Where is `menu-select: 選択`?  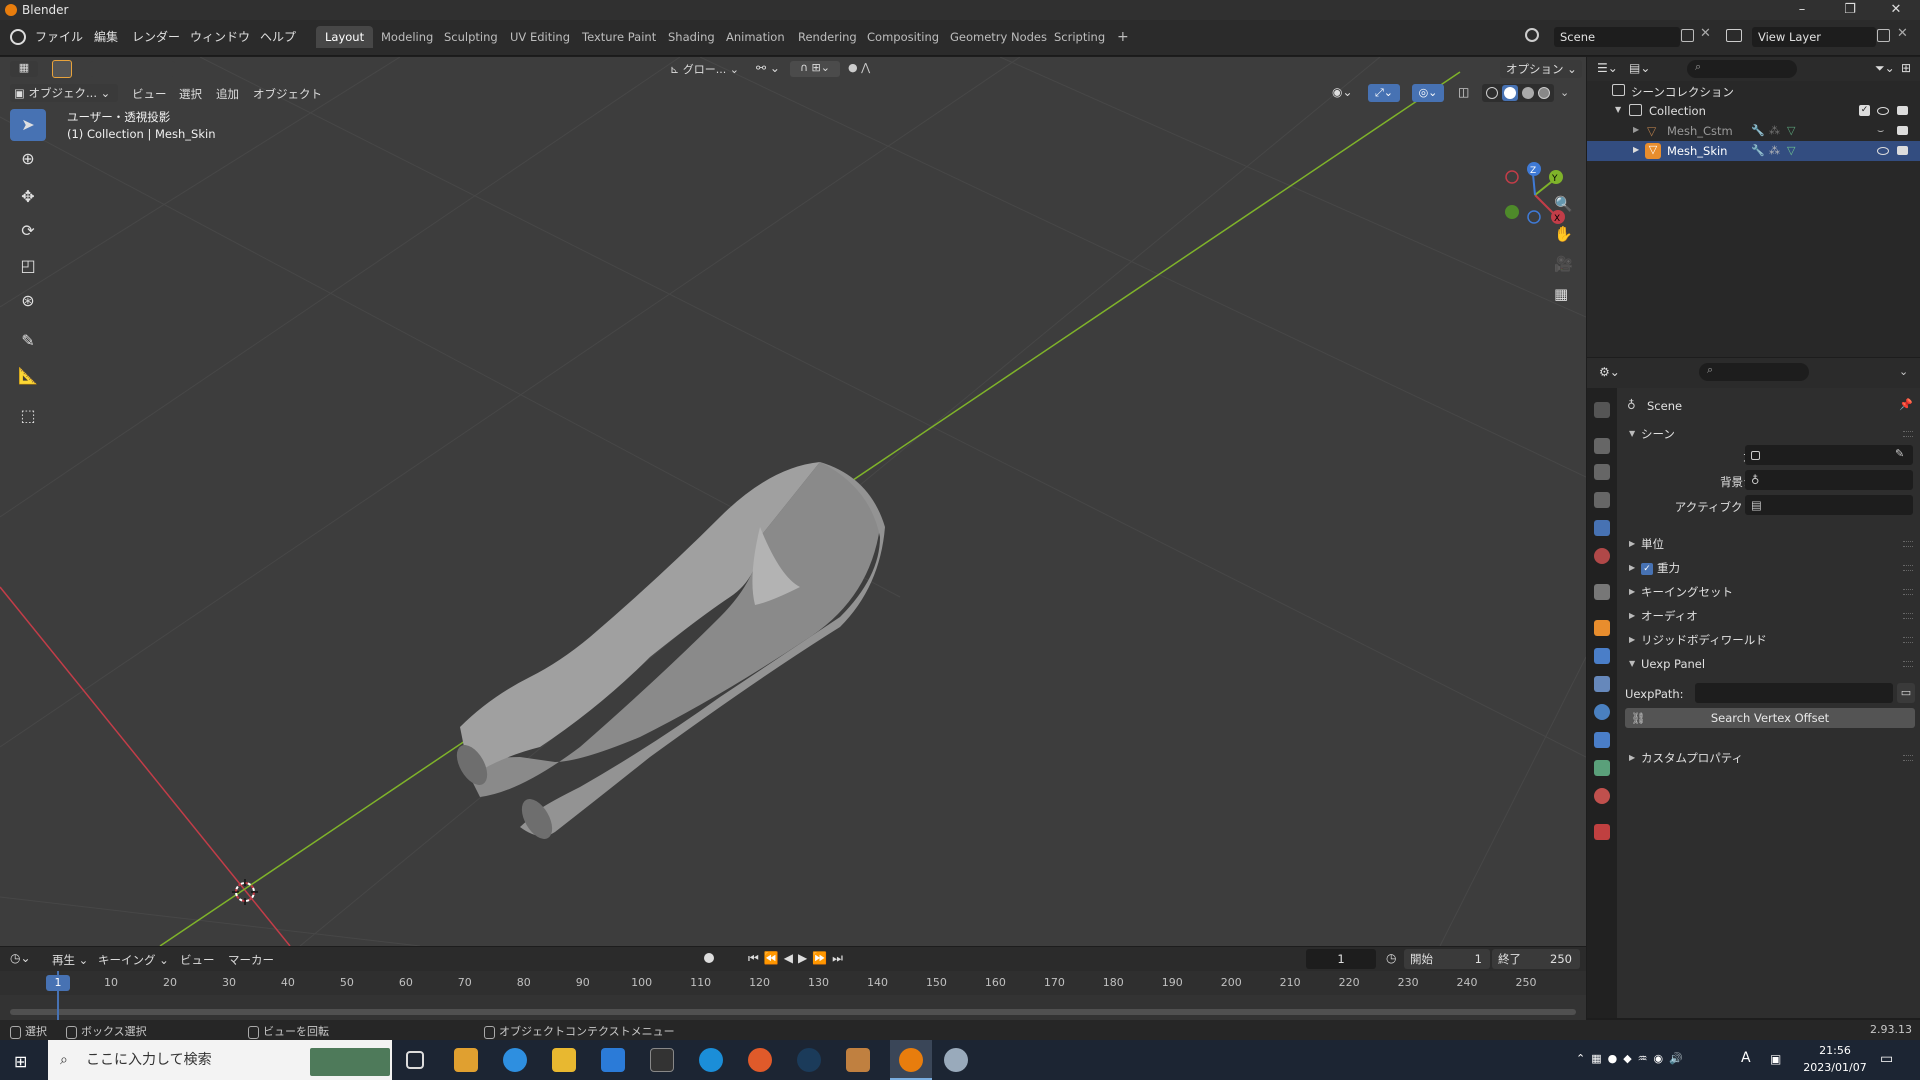 menu-select: 選択 is located at coordinates (190, 94).